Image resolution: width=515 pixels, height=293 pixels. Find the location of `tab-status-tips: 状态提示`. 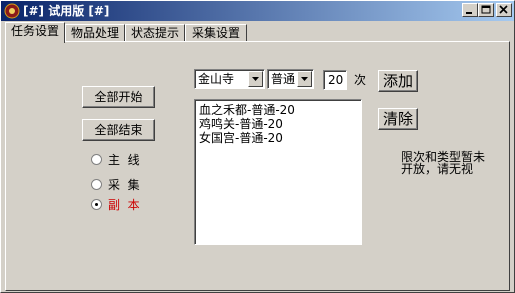

tab-status-tips: 状态提示 is located at coordinates (155, 33).